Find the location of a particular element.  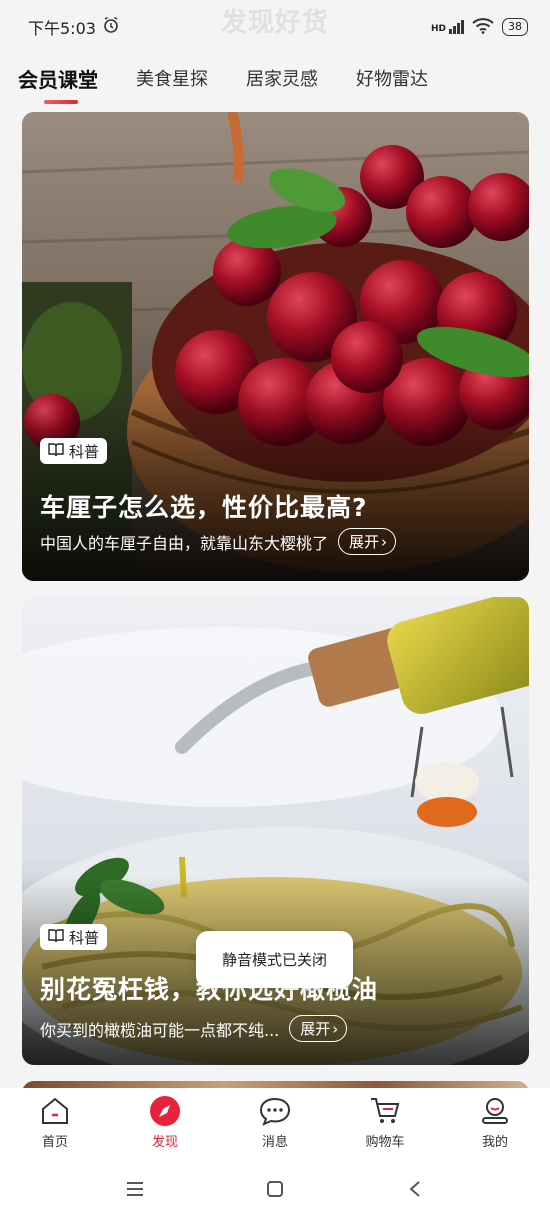

tab-goods-radar: 好物雷达 is located at coordinates (392, 82).